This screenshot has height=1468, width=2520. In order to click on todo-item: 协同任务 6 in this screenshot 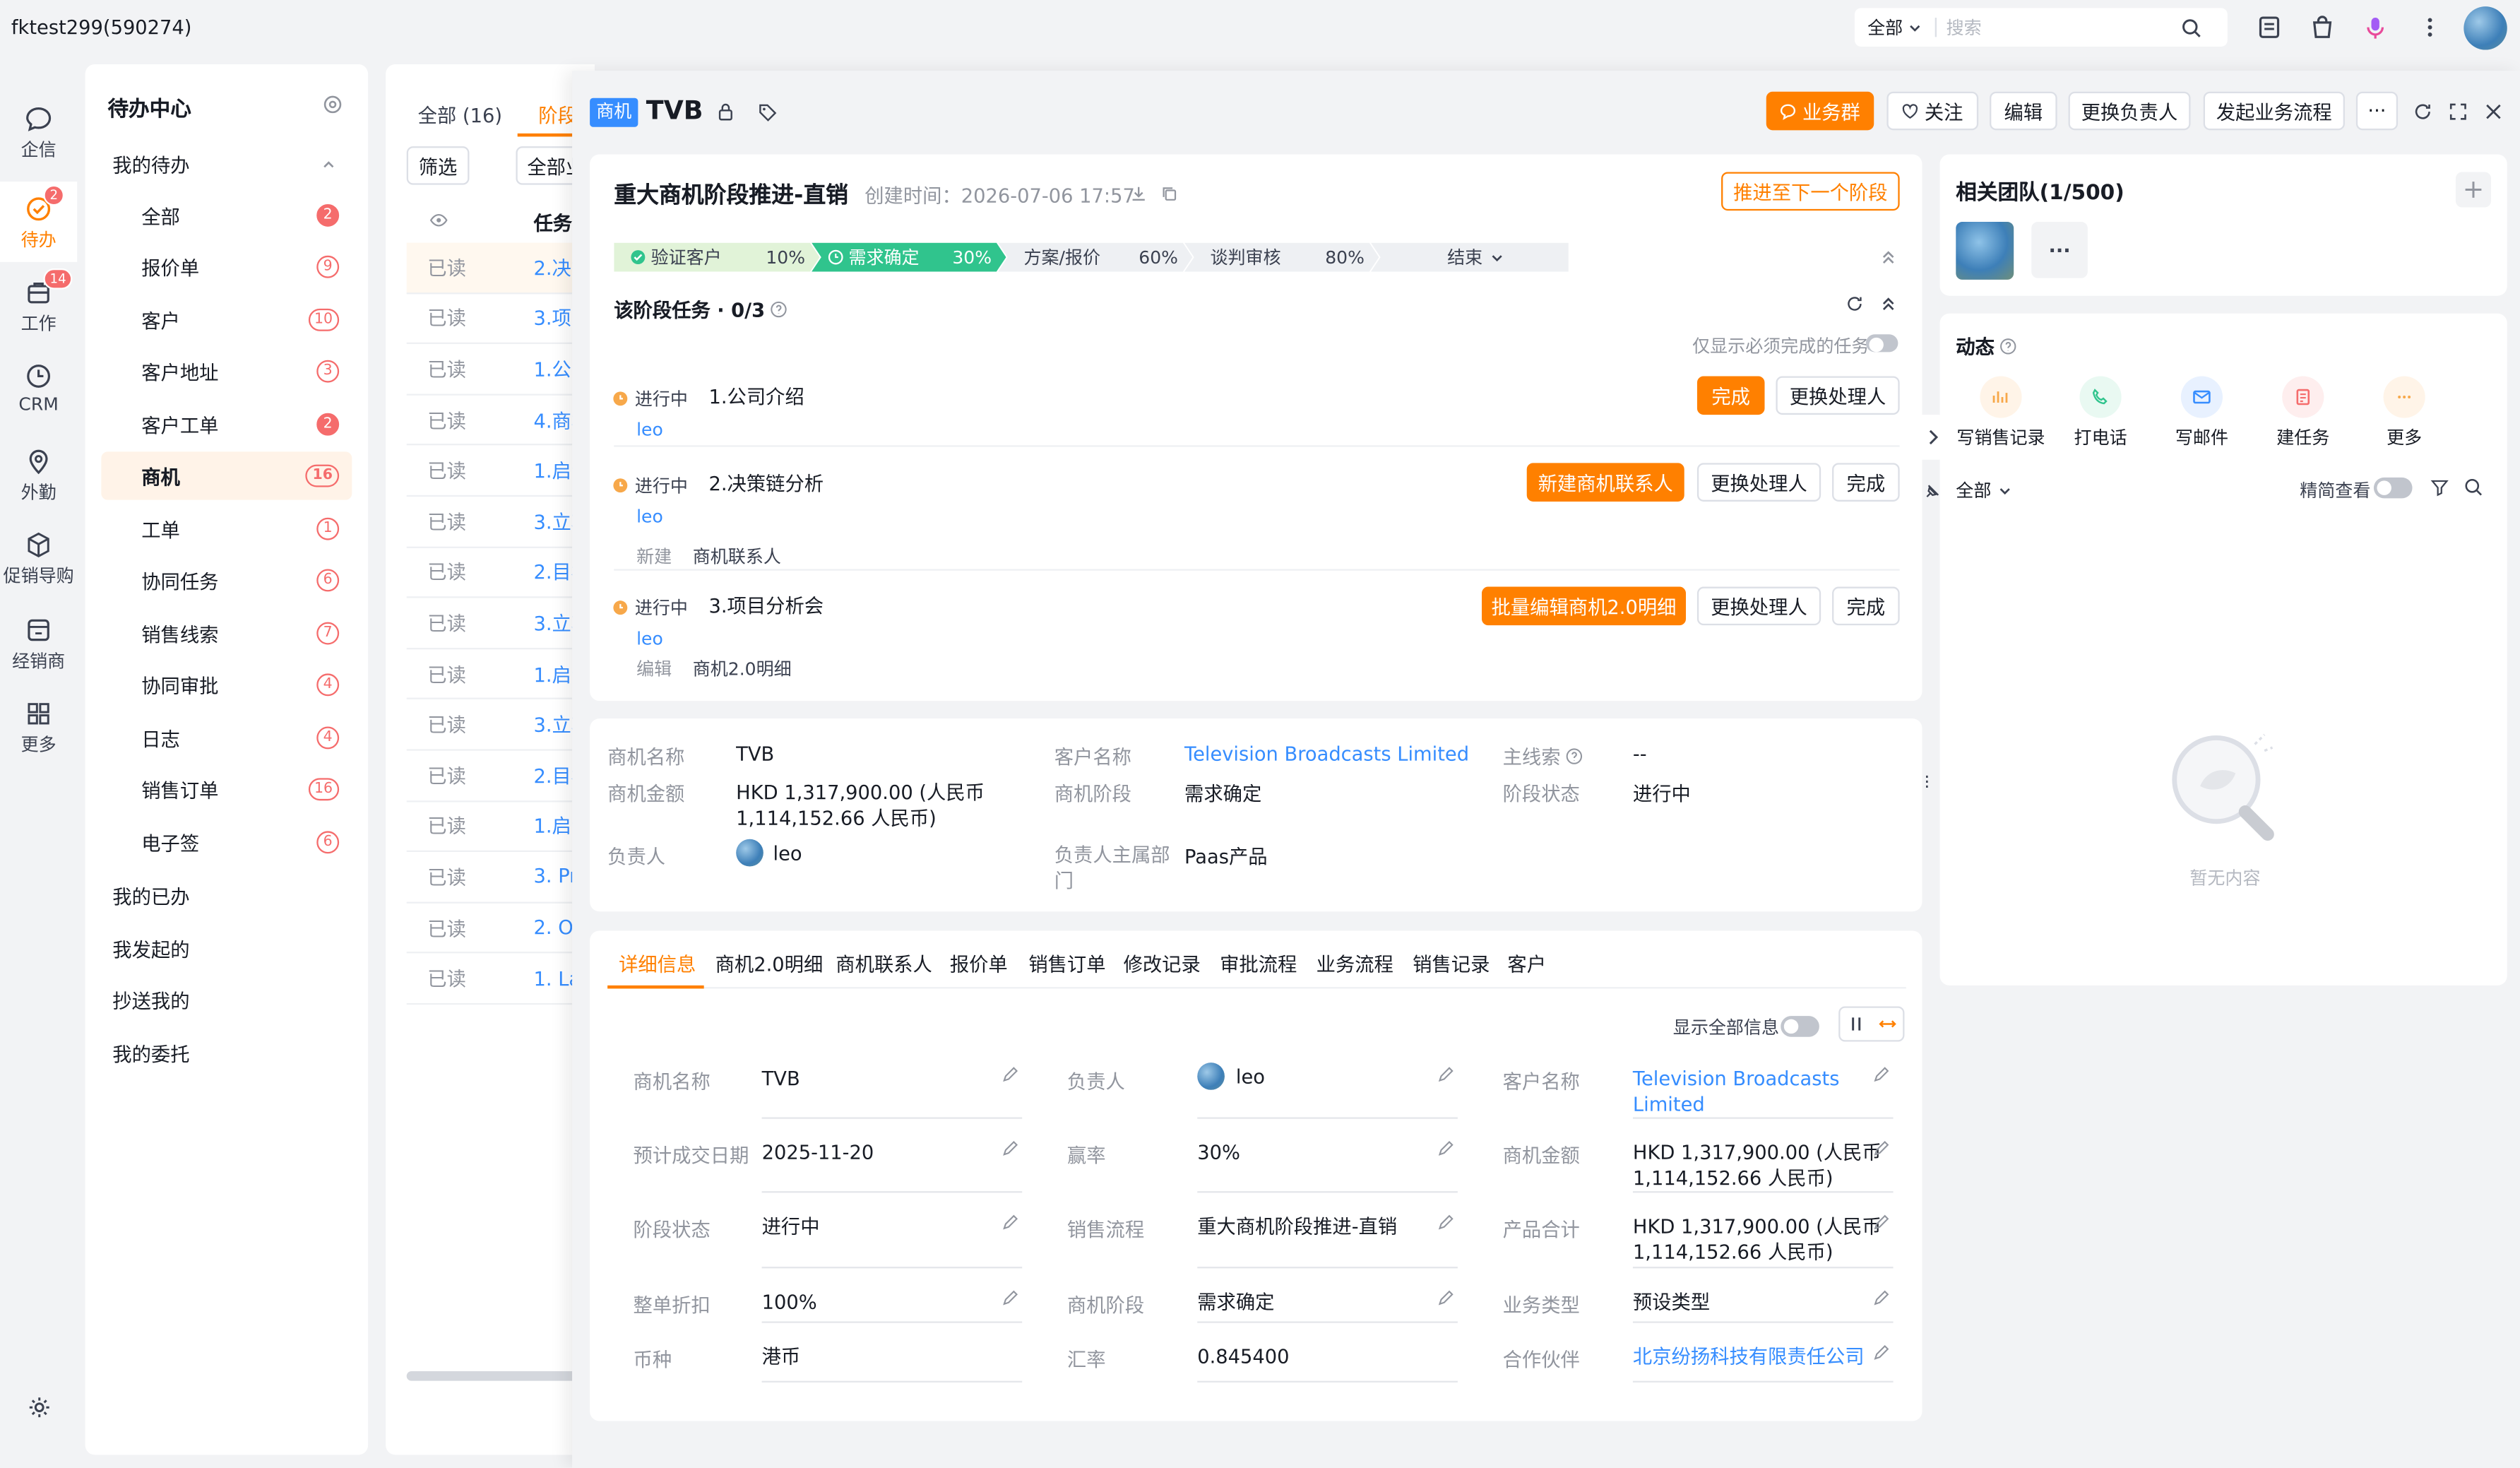, I will do `click(226, 580)`.